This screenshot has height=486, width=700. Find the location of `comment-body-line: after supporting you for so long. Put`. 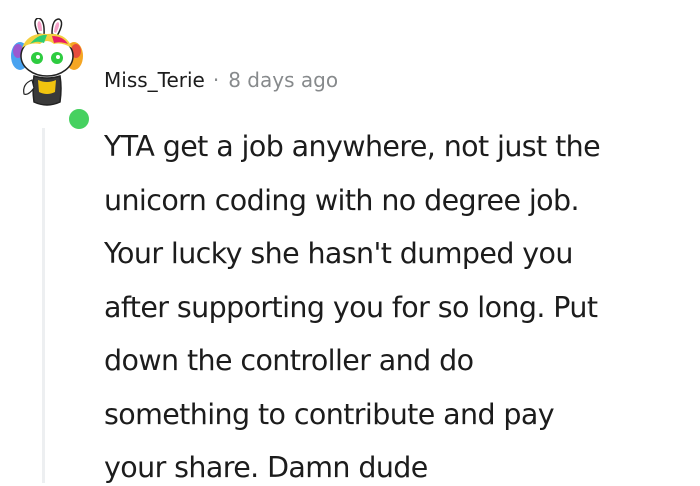

comment-body-line: after supporting you for so long. Put is located at coordinates (351, 307).